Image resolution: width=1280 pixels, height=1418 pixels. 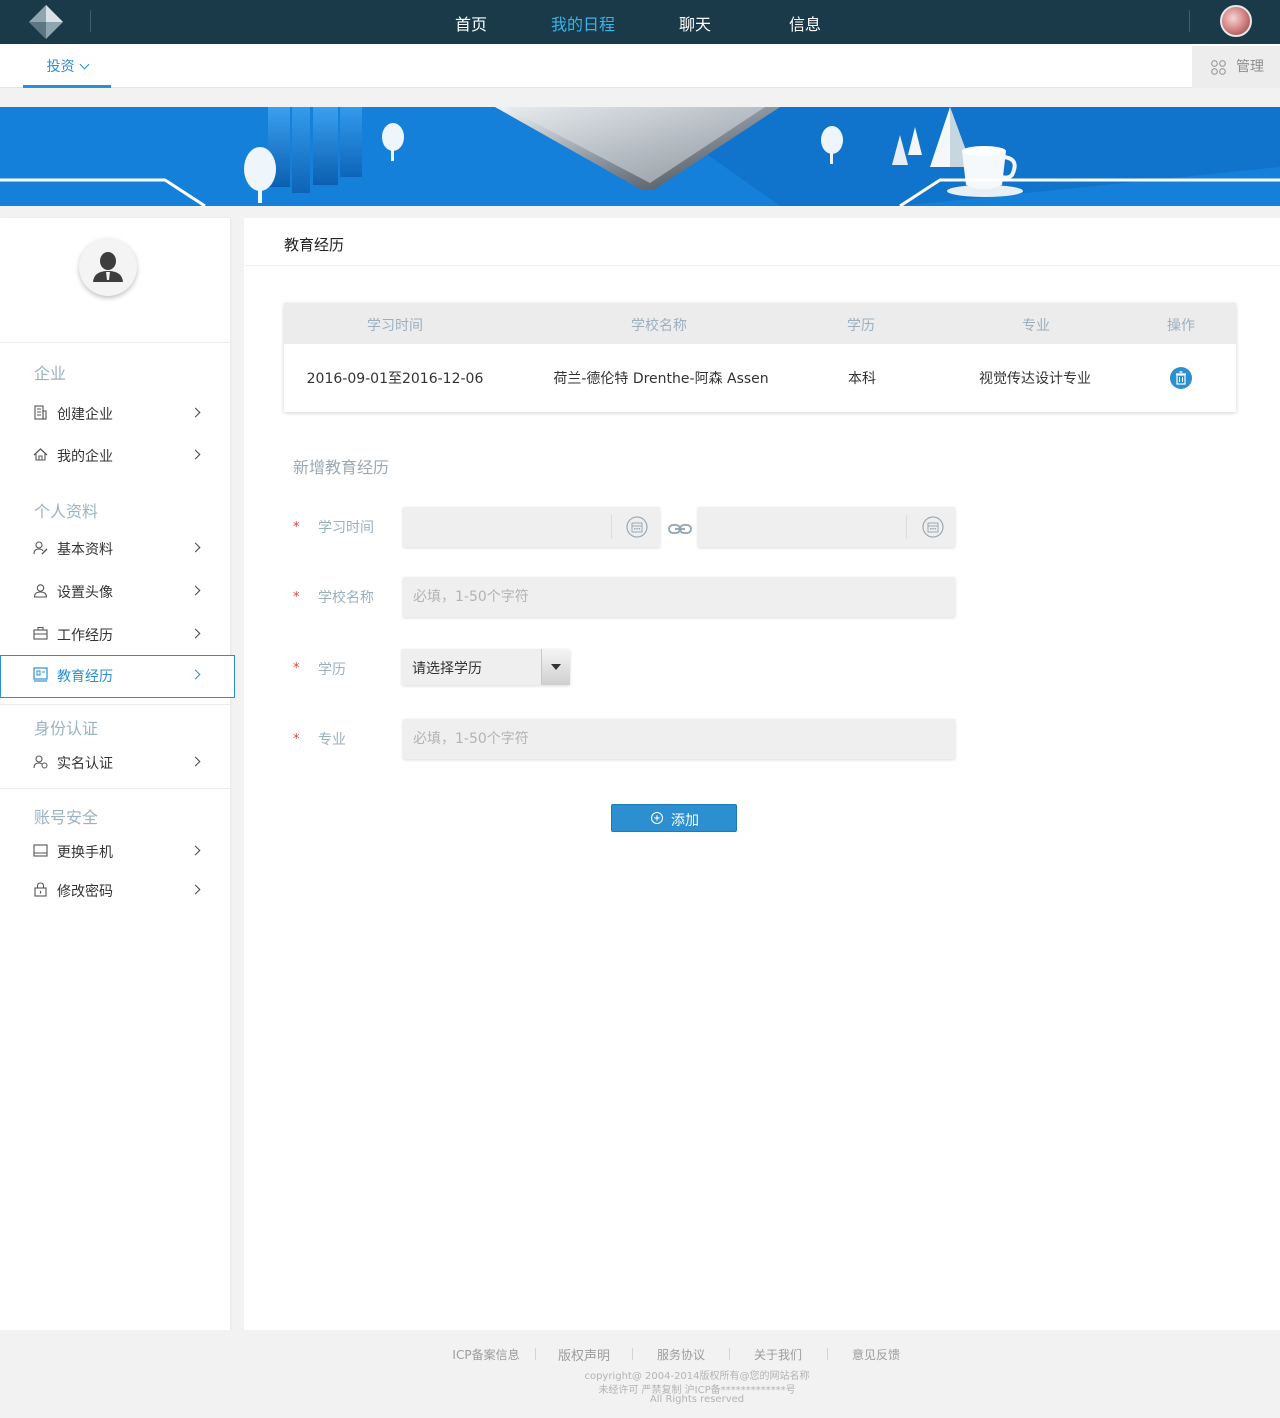 I want to click on title-divider, so click(x=762, y=265).